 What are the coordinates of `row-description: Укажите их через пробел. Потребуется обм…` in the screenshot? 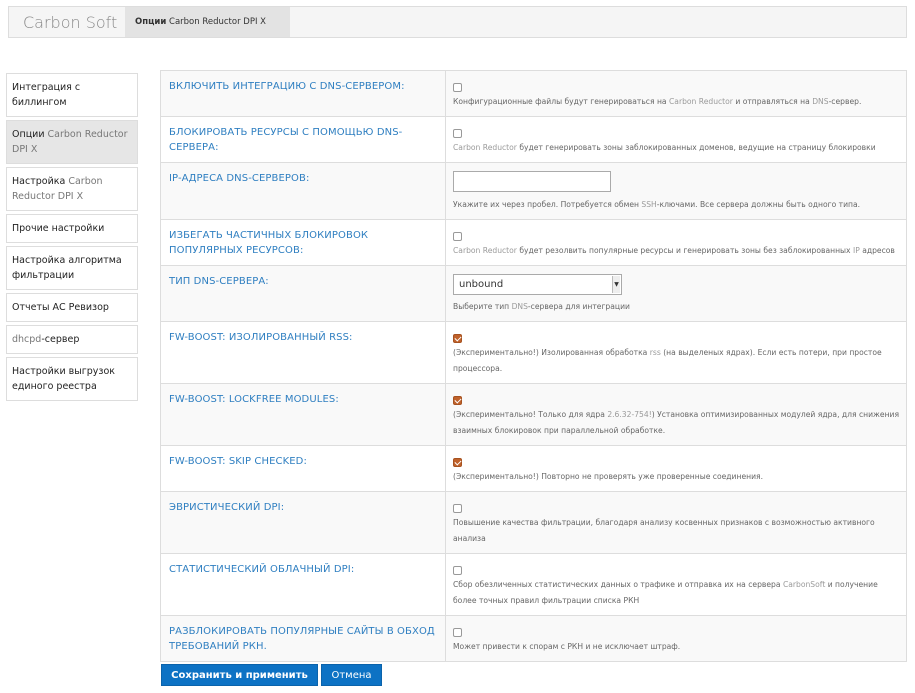 It's located at (657, 204).